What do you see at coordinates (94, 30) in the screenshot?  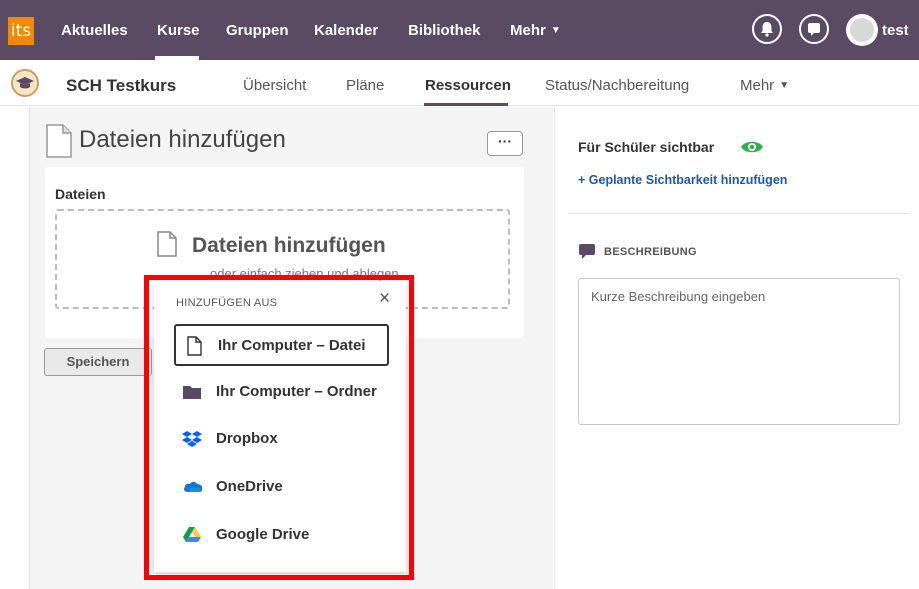 I see `nav-aktuelles: Aktuelles` at bounding box center [94, 30].